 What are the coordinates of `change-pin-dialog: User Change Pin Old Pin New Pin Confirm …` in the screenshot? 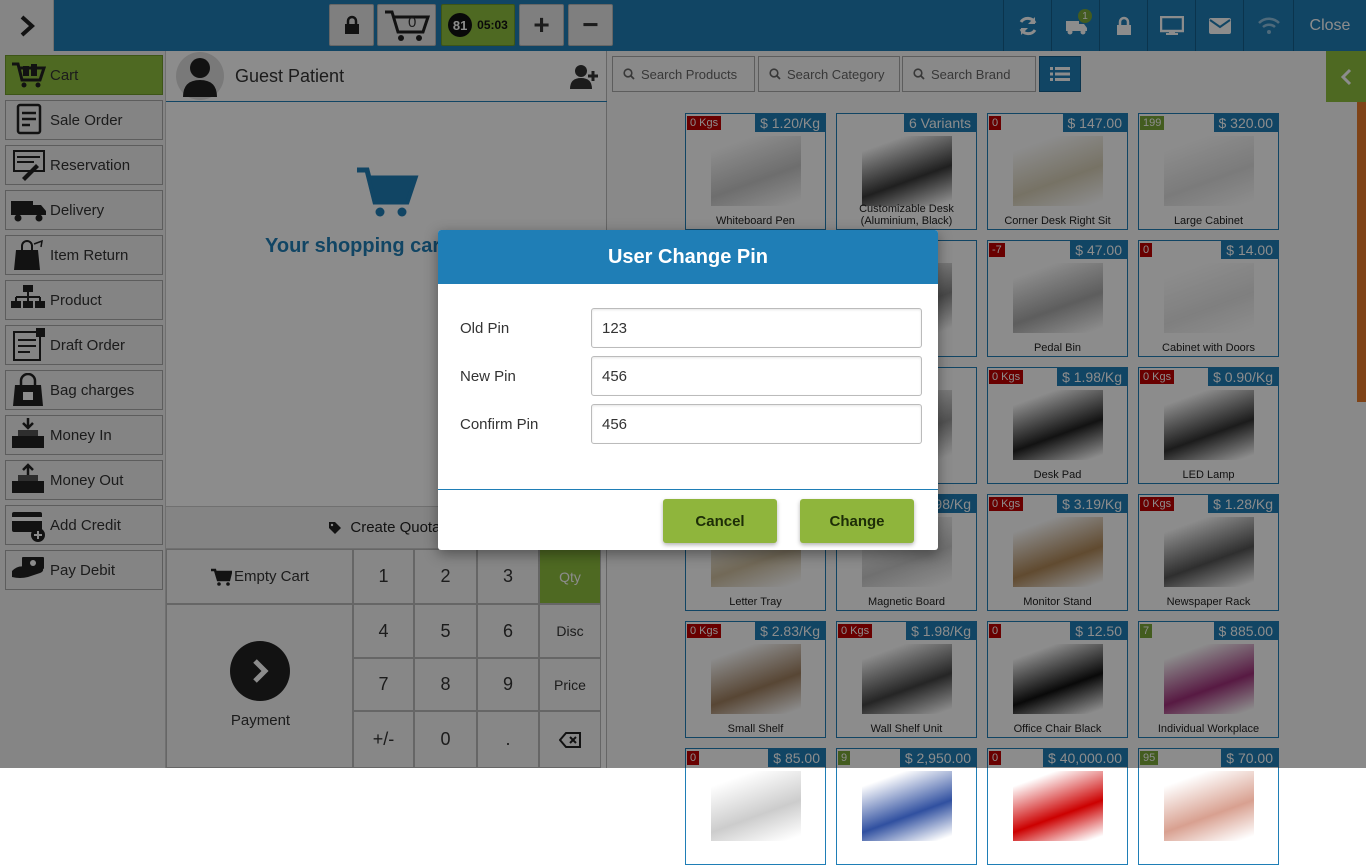 It's located at (688, 390).